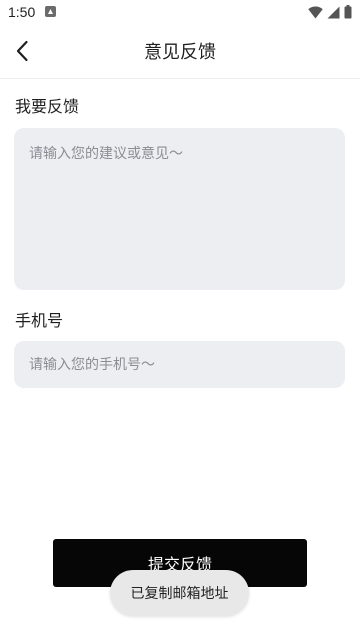 The image size is (360, 640). I want to click on toast-message: 已复制邮箱地址, so click(179, 593).